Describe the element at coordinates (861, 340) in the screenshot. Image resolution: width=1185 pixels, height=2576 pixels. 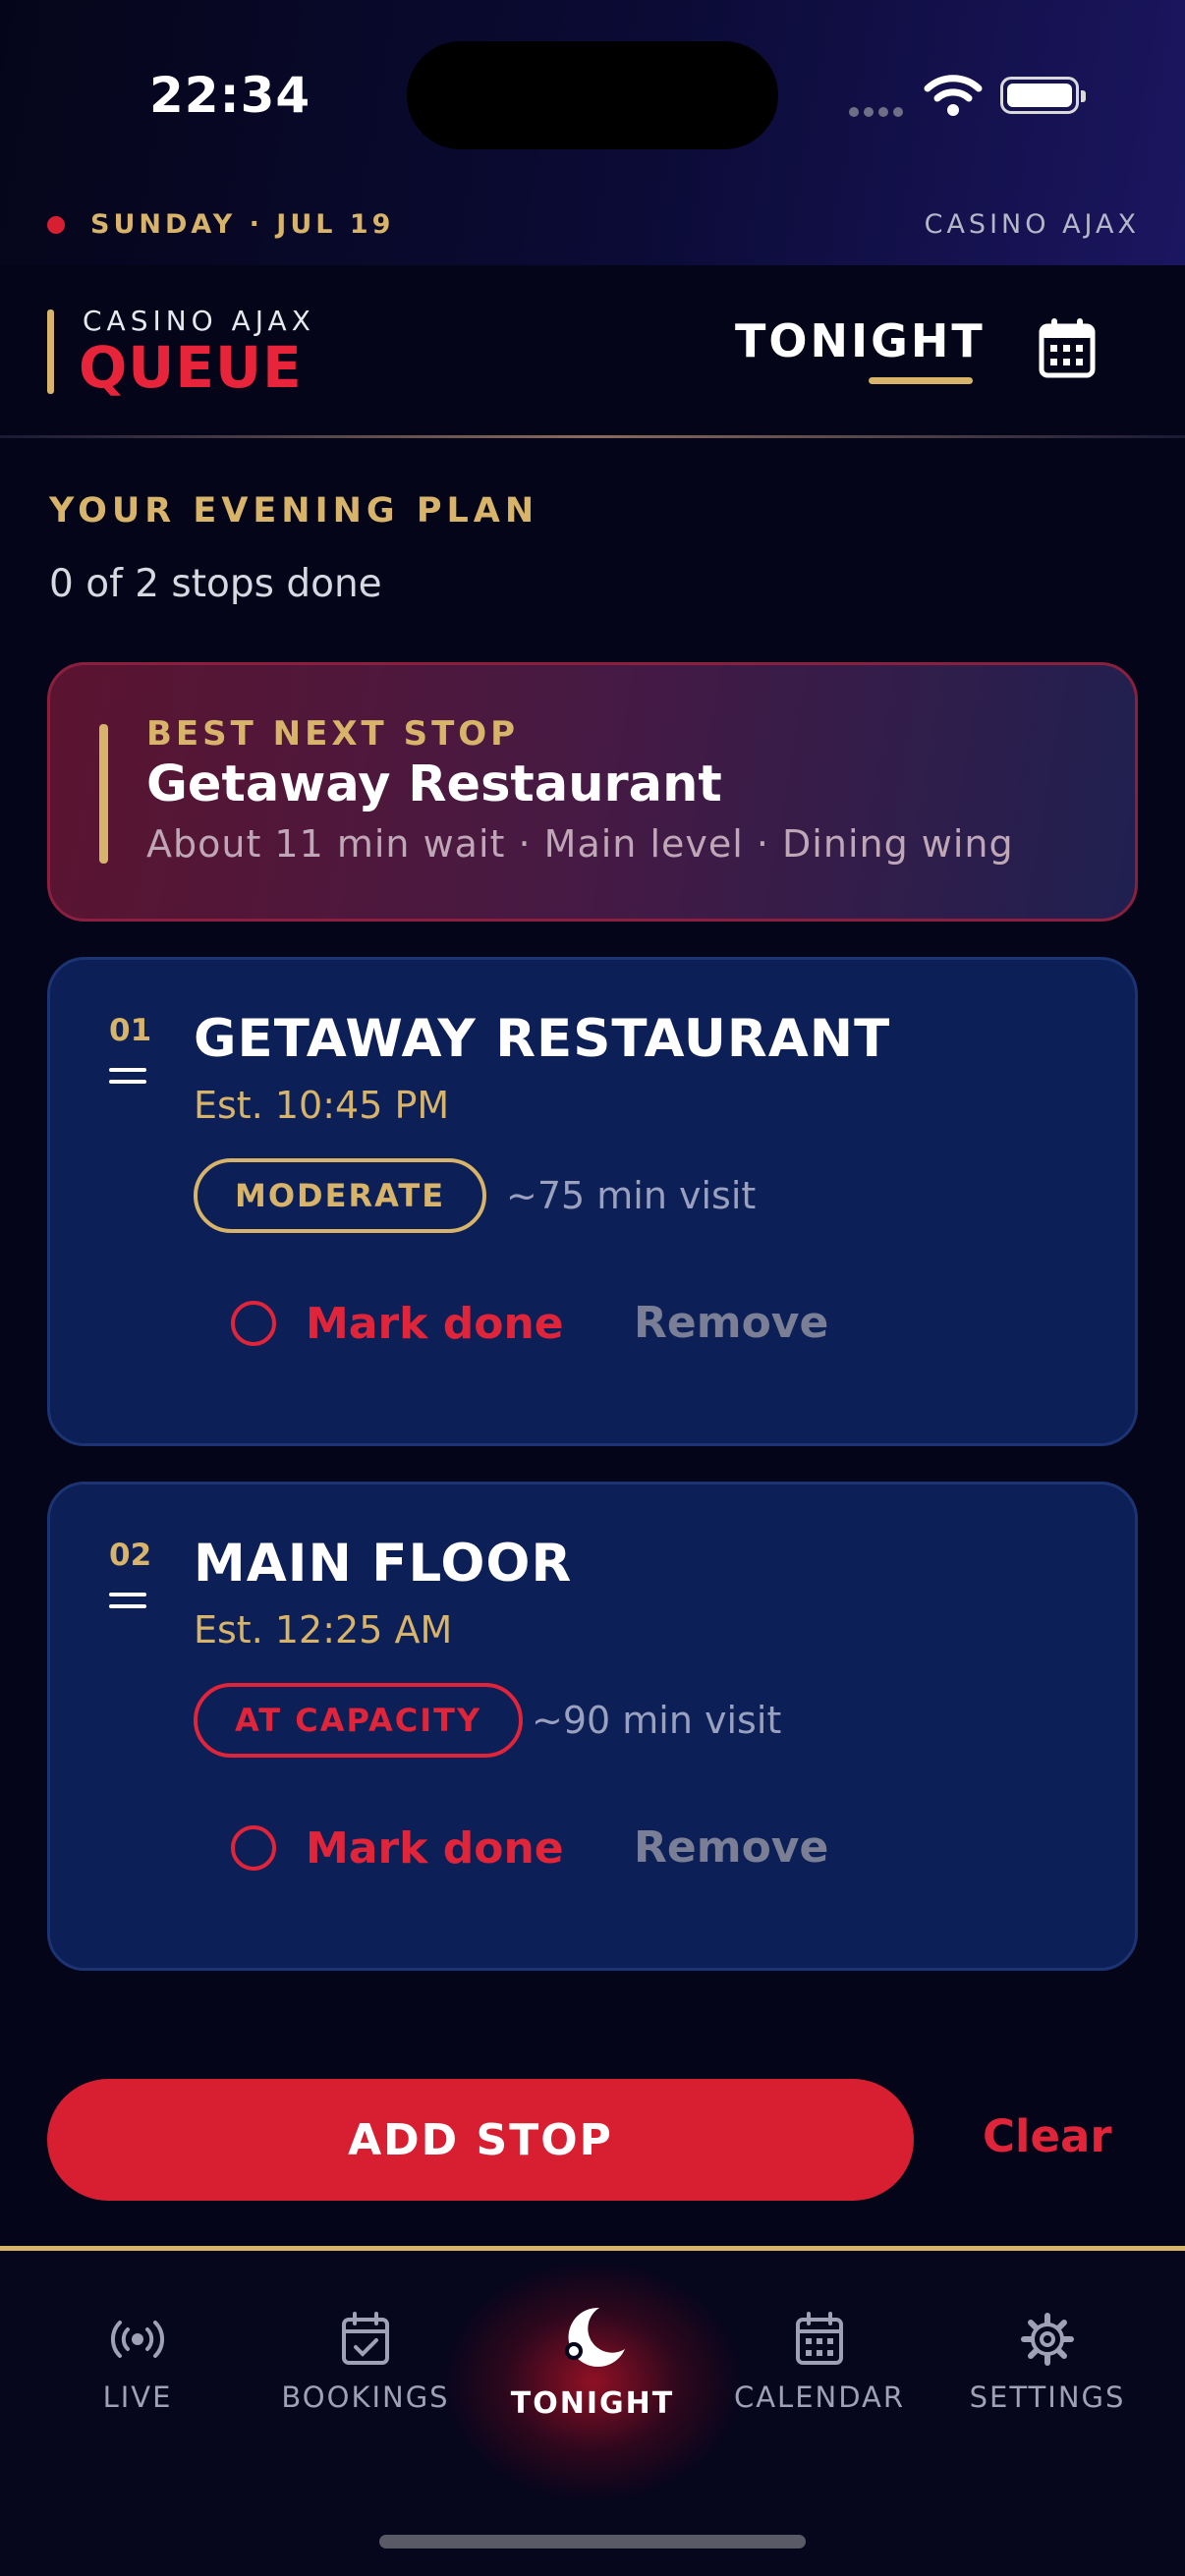
I see `header-tab-tonight: TONIGHT` at that location.